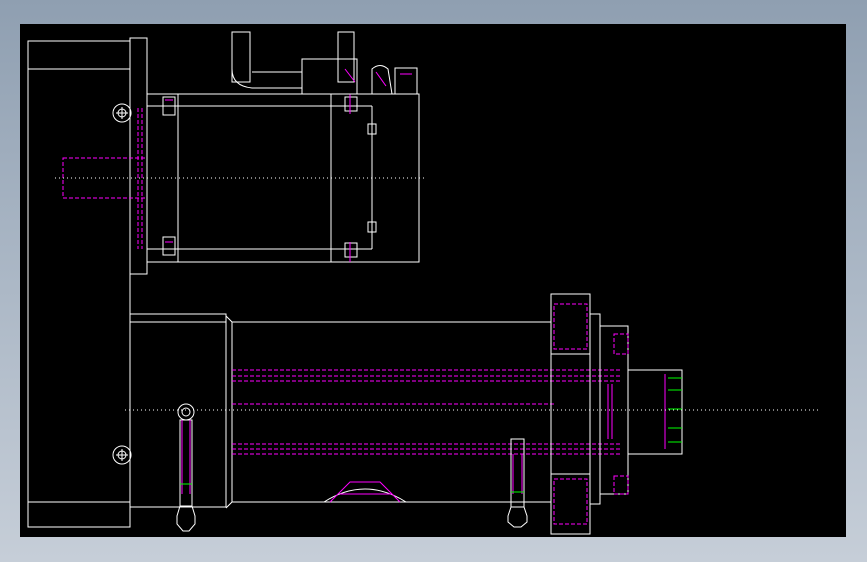 The height and width of the screenshot is (562, 867). What do you see at coordinates (87, 282) in the screenshot?
I see `base-housing` at bounding box center [87, 282].